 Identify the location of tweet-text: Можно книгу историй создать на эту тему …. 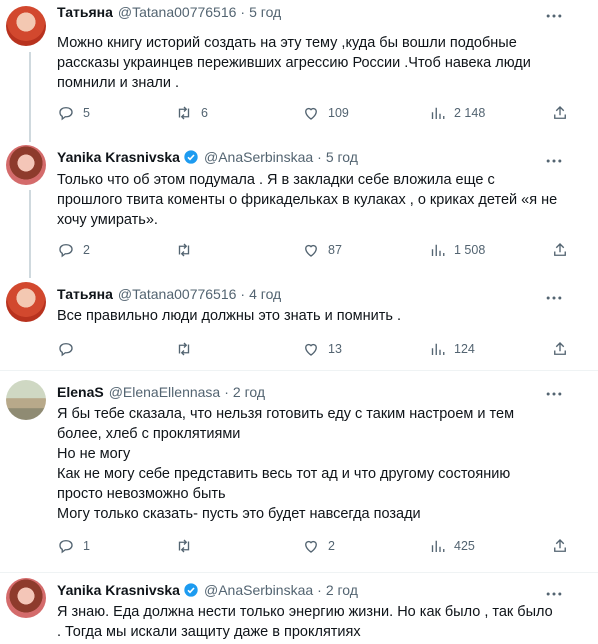
(317, 63).